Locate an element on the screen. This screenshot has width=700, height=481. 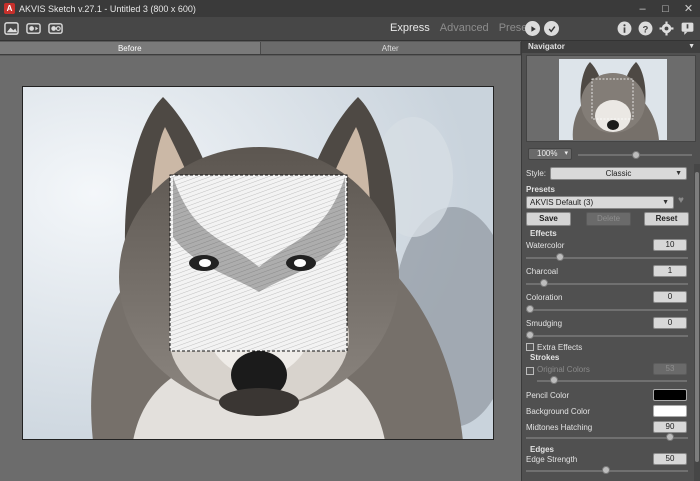
smudging-input: 0 is located at coordinates (670, 323).